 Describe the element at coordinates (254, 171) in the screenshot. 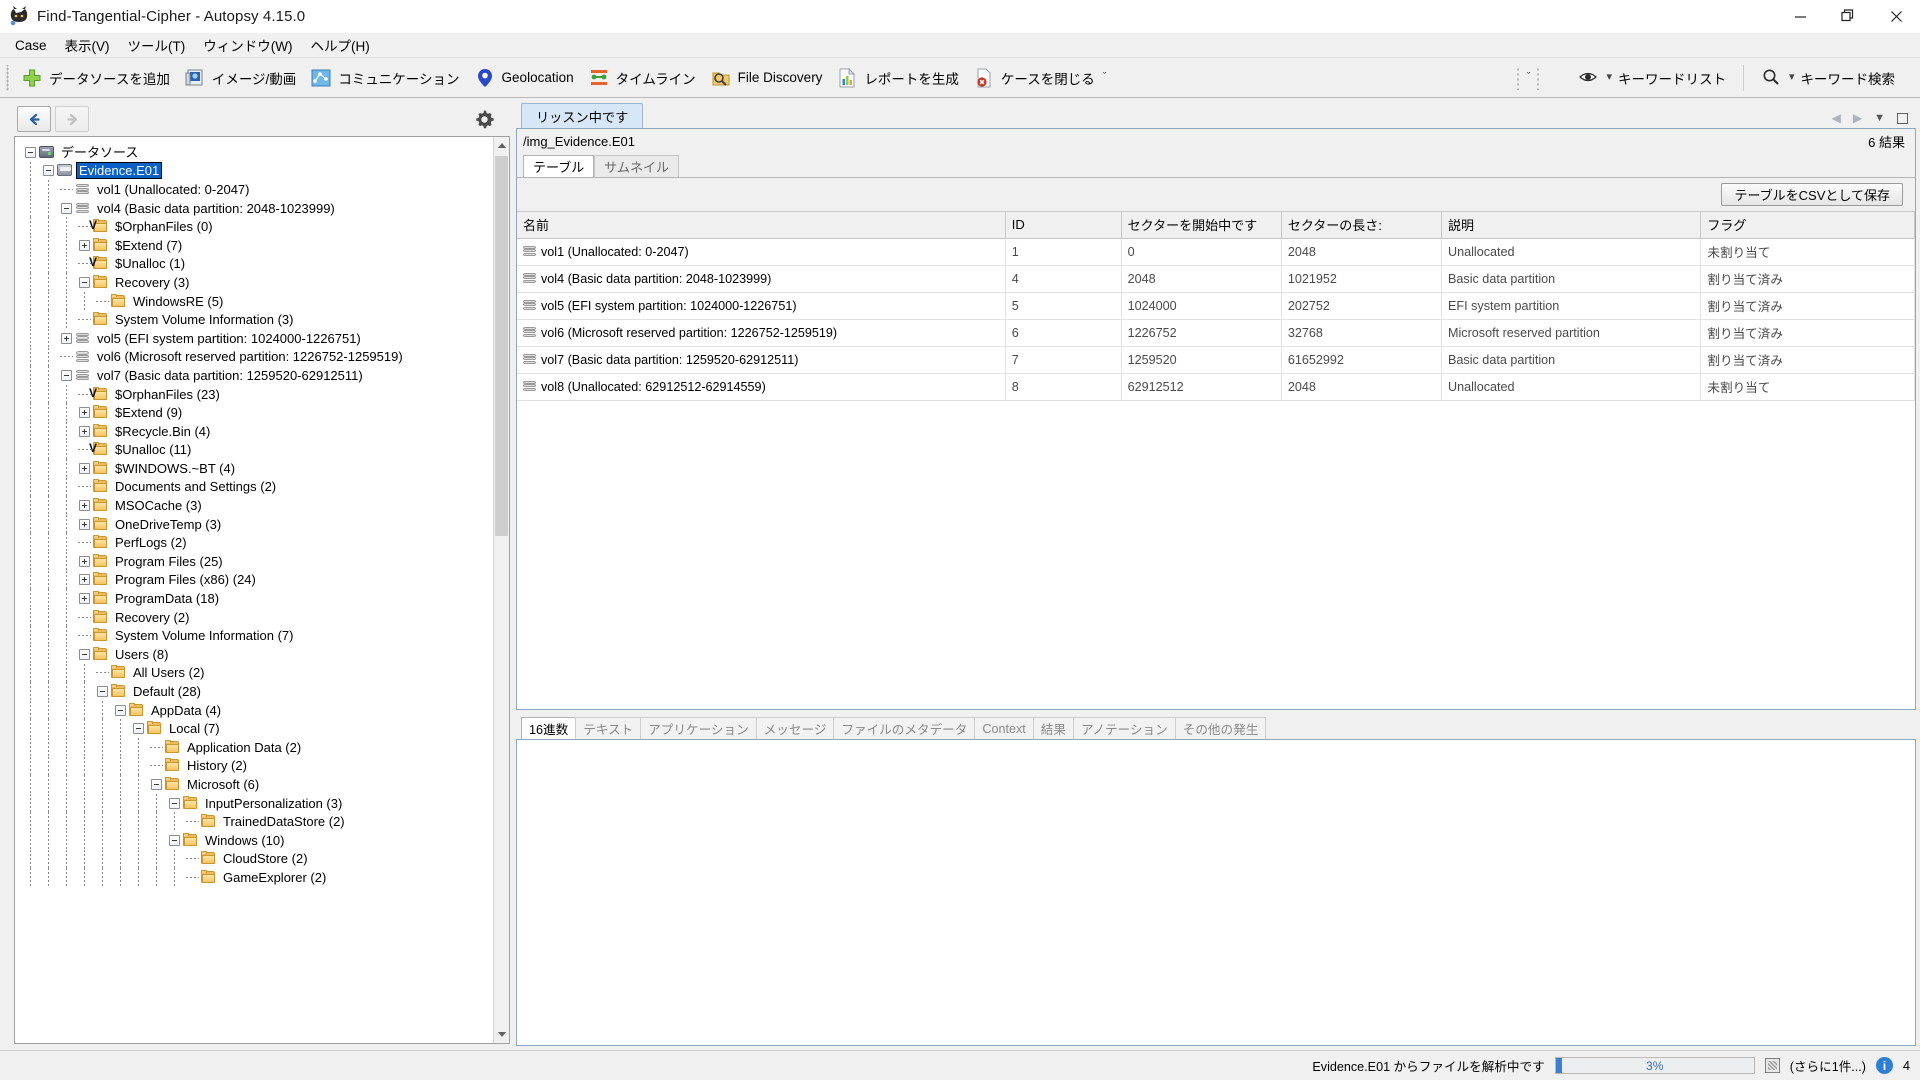

I see `tree-node: Evidence.E01` at that location.